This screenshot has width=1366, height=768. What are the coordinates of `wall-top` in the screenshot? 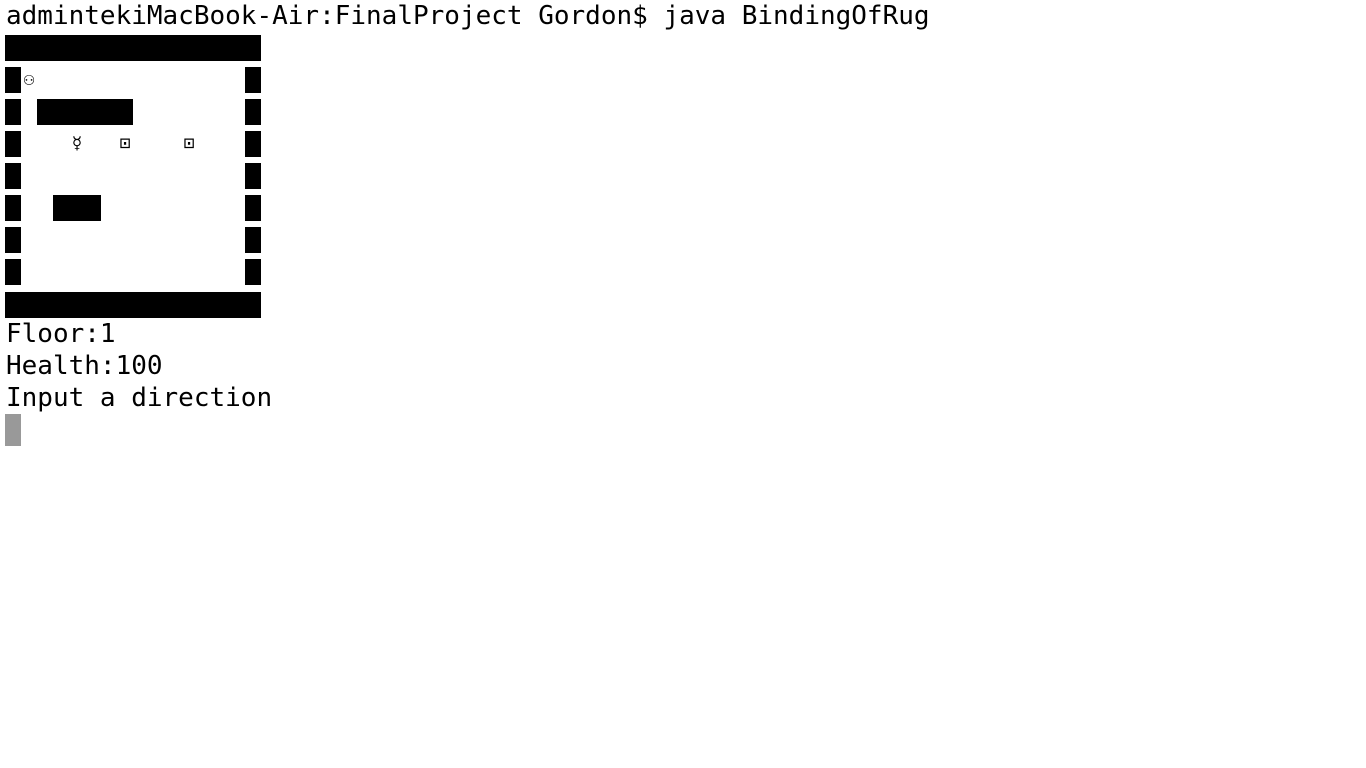 It's located at (133, 48).